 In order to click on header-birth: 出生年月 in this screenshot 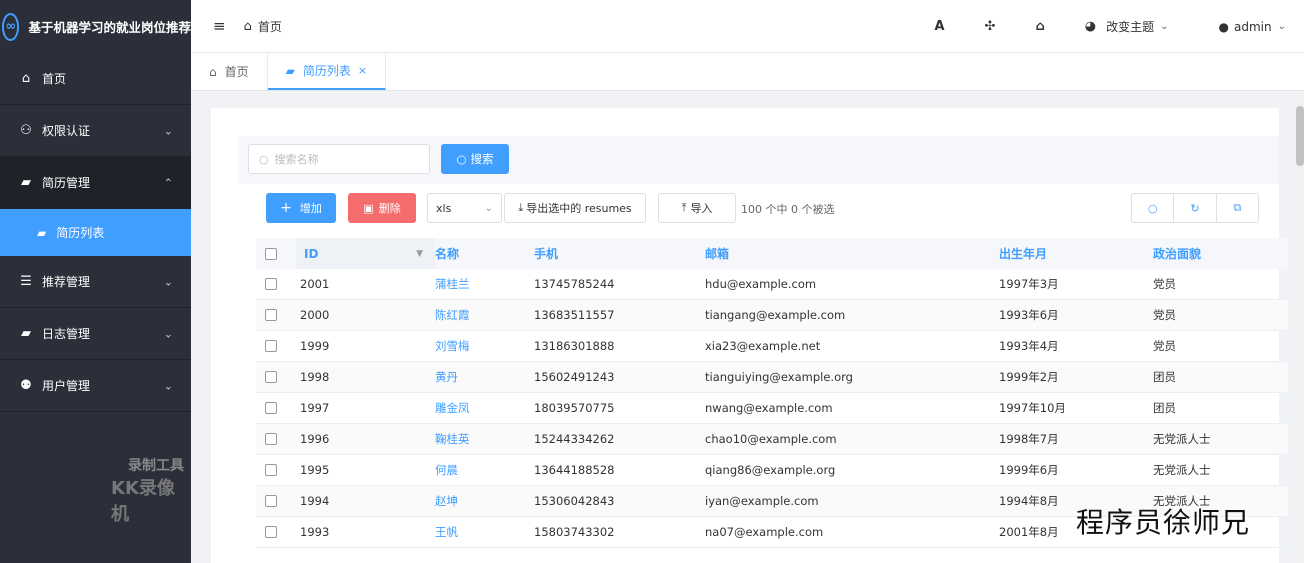, I will do `click(1076, 253)`.